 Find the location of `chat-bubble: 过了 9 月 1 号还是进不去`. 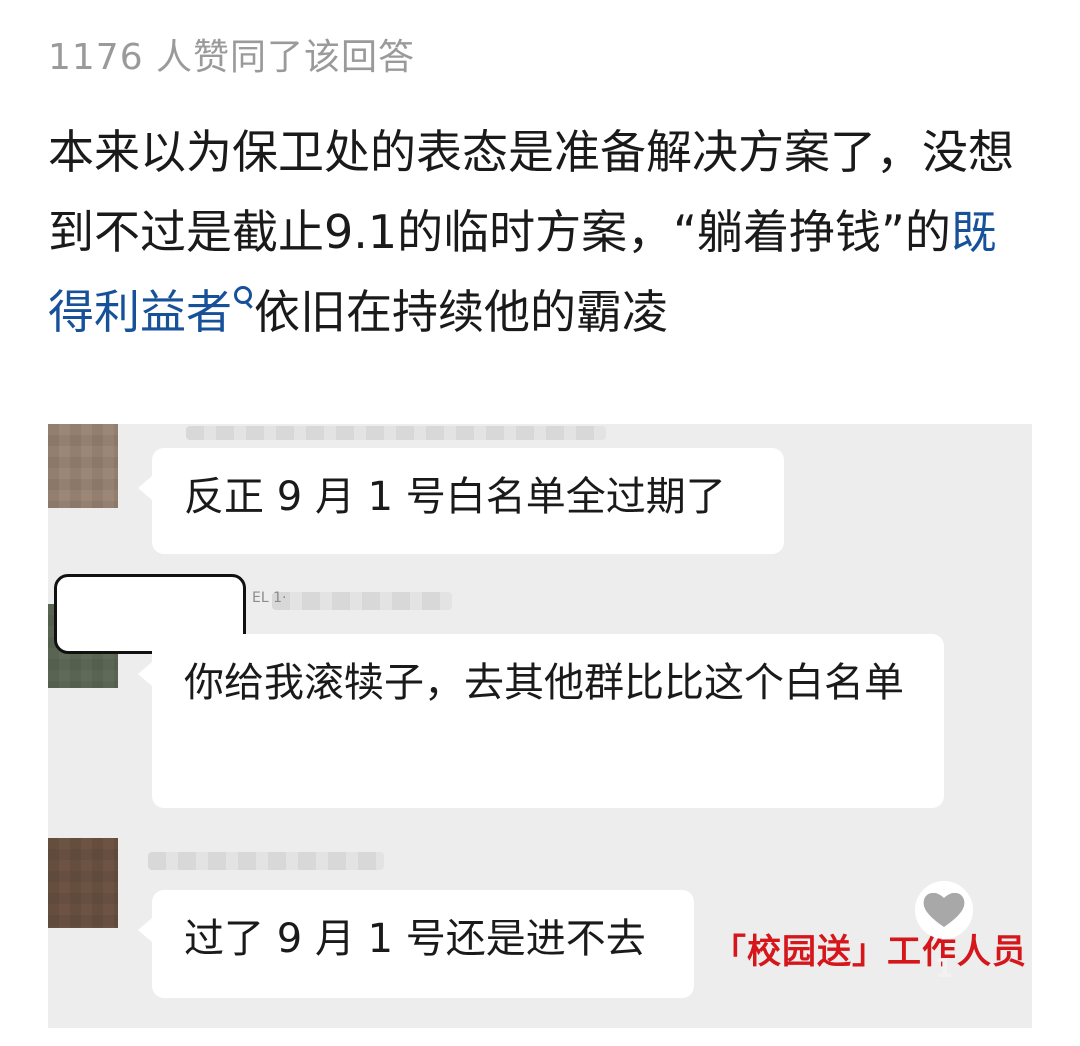

chat-bubble: 过了 9 月 1 号还是进不去 is located at coordinates (416, 944).